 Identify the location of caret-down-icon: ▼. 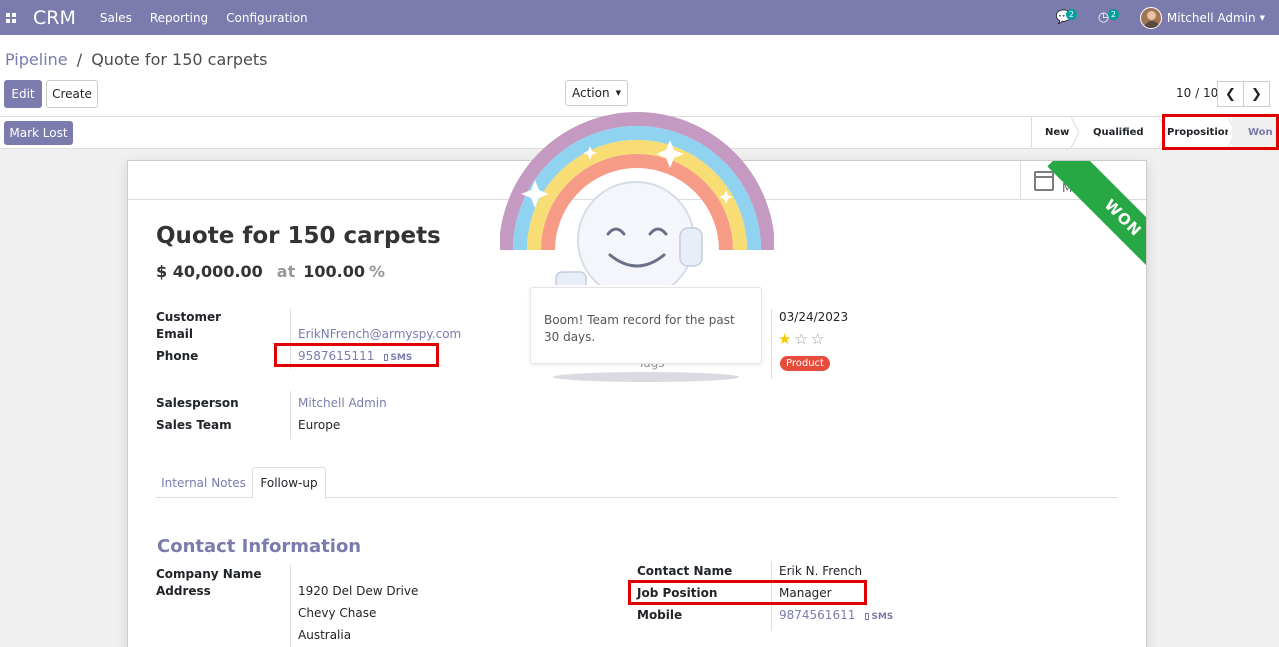
(618, 93).